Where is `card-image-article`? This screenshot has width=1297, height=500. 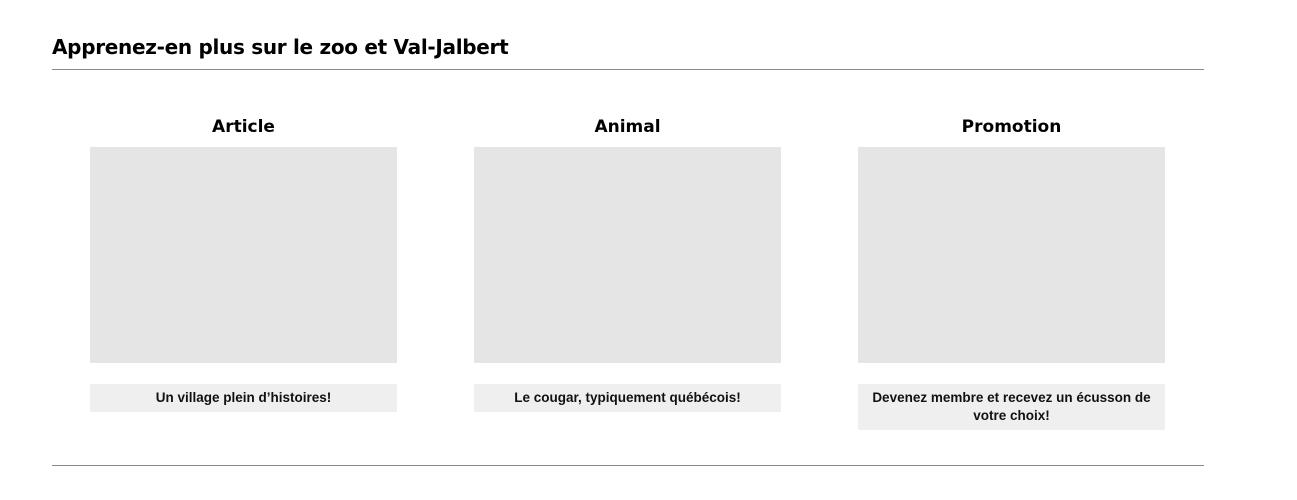
card-image-article is located at coordinates (243, 255).